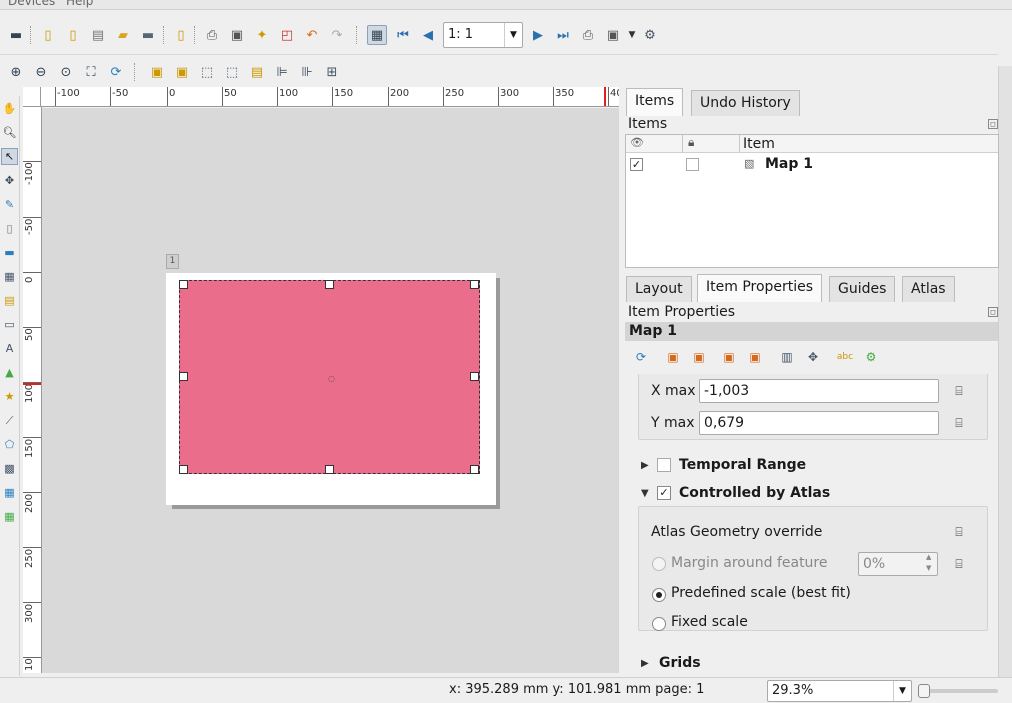 This screenshot has height=703, width=1012. What do you see at coordinates (563, 35) in the screenshot?
I see `last-feature-icon: ⏭` at bounding box center [563, 35].